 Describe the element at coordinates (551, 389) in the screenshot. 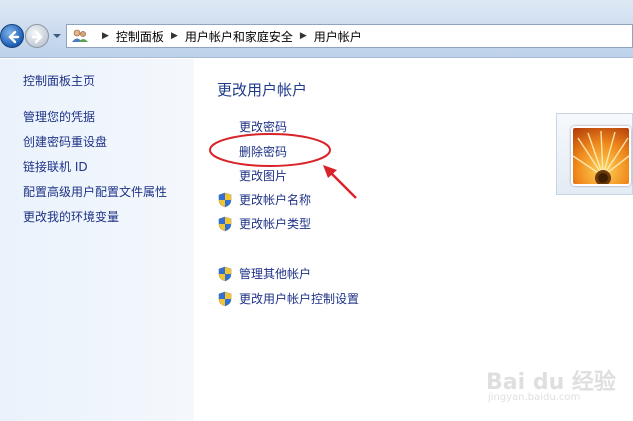

I see `watermark: Bai du 经验 jingyan.baidu.com` at that location.